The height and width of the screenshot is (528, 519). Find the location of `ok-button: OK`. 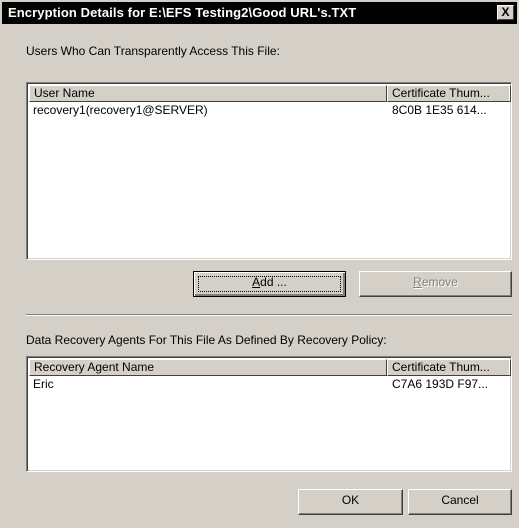

ok-button: OK is located at coordinates (350, 502).